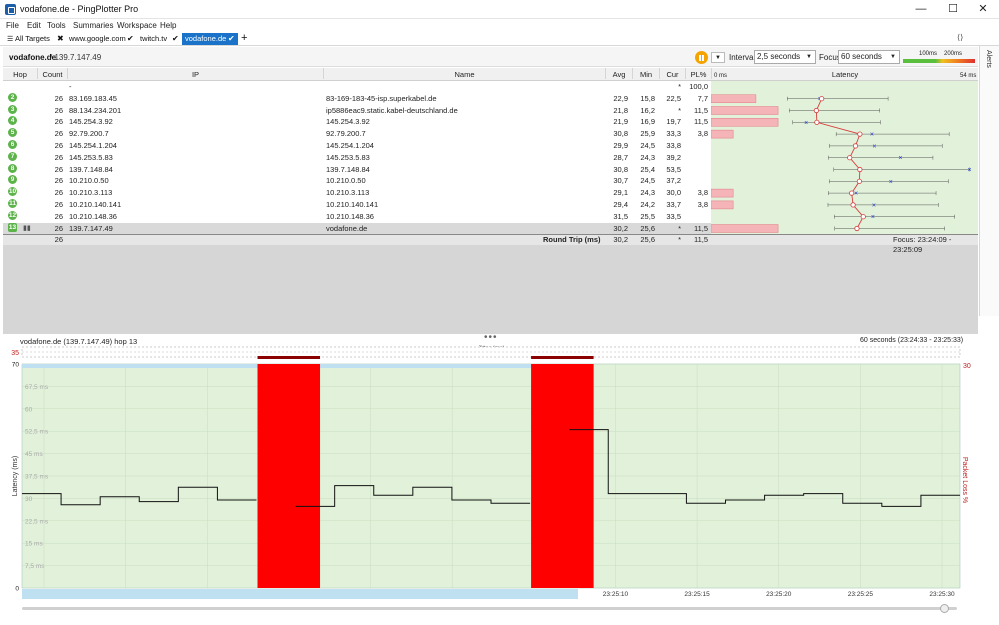 The image size is (999, 625). What do you see at coordinates (93, 216) in the screenshot?
I see `cell-ip: 10.210.148.36` at bounding box center [93, 216].